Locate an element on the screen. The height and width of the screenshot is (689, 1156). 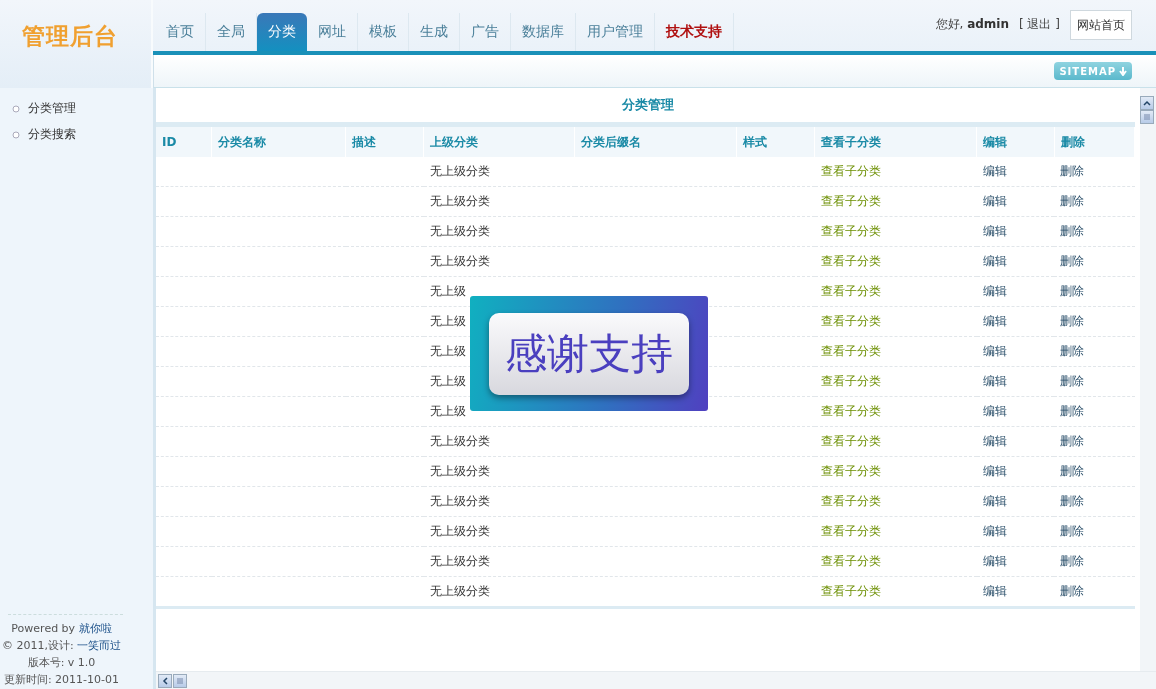
column-header: 样式 is located at coordinates (775, 140).